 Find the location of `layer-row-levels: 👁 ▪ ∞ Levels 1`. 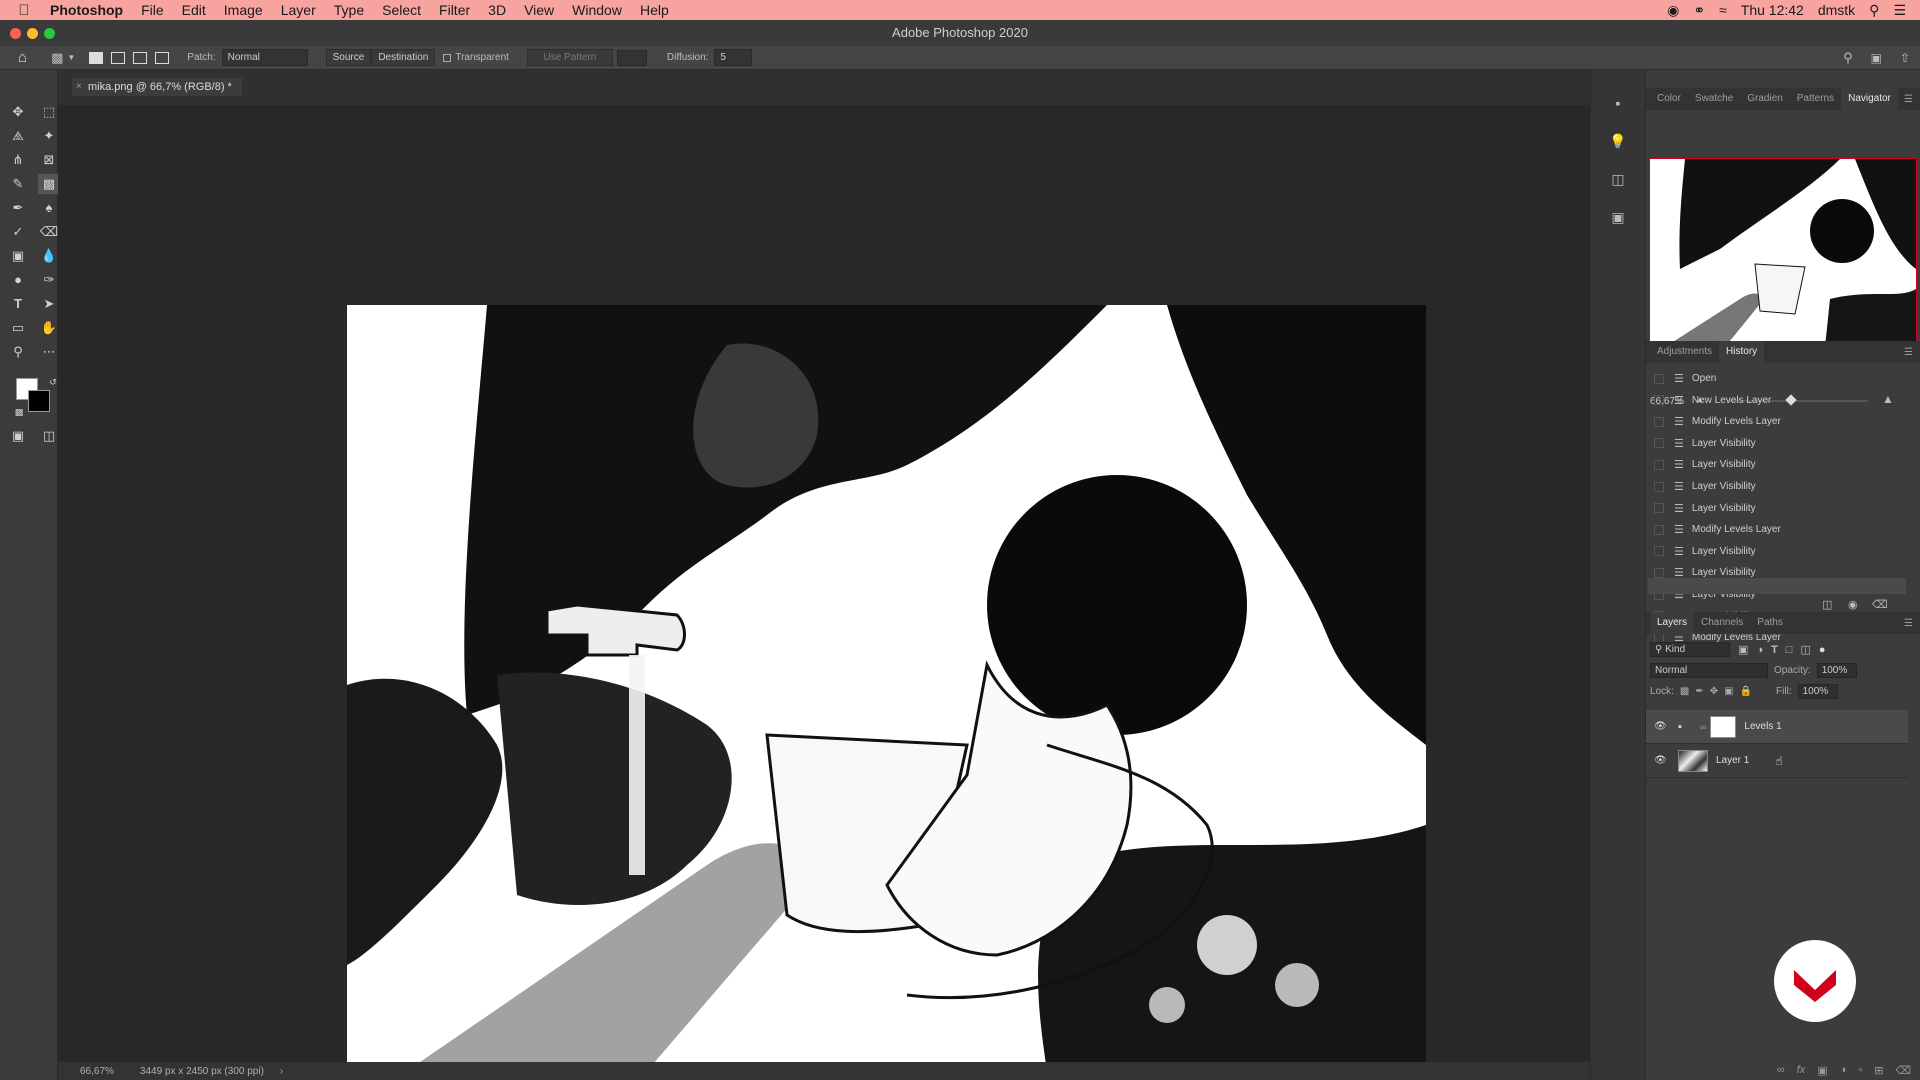

layer-row-levels: 👁 ▪ ∞ Levels 1 is located at coordinates (1777, 727).